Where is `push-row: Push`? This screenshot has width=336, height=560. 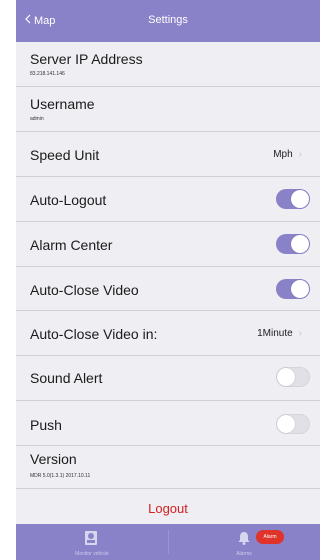 push-row: Push is located at coordinates (168, 423).